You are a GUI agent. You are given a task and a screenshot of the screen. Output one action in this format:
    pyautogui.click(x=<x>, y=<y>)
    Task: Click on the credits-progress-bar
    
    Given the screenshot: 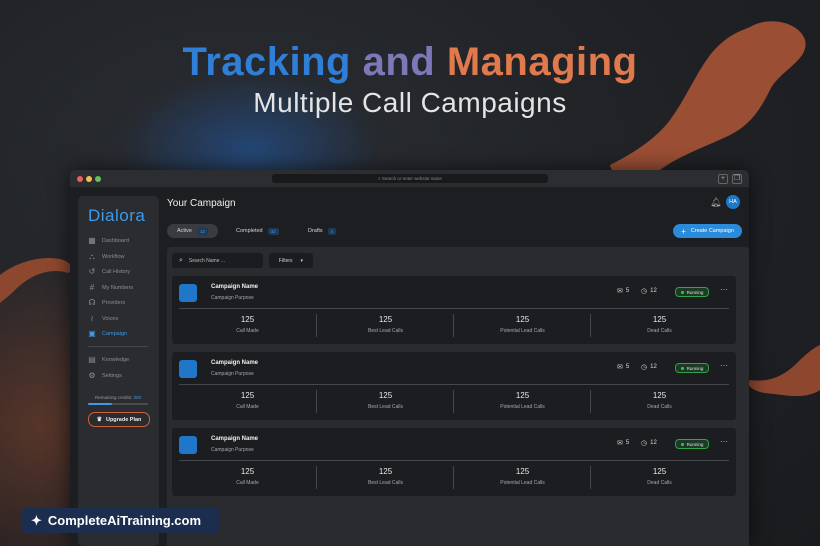 What is the action you would take?
    pyautogui.click(x=118, y=404)
    